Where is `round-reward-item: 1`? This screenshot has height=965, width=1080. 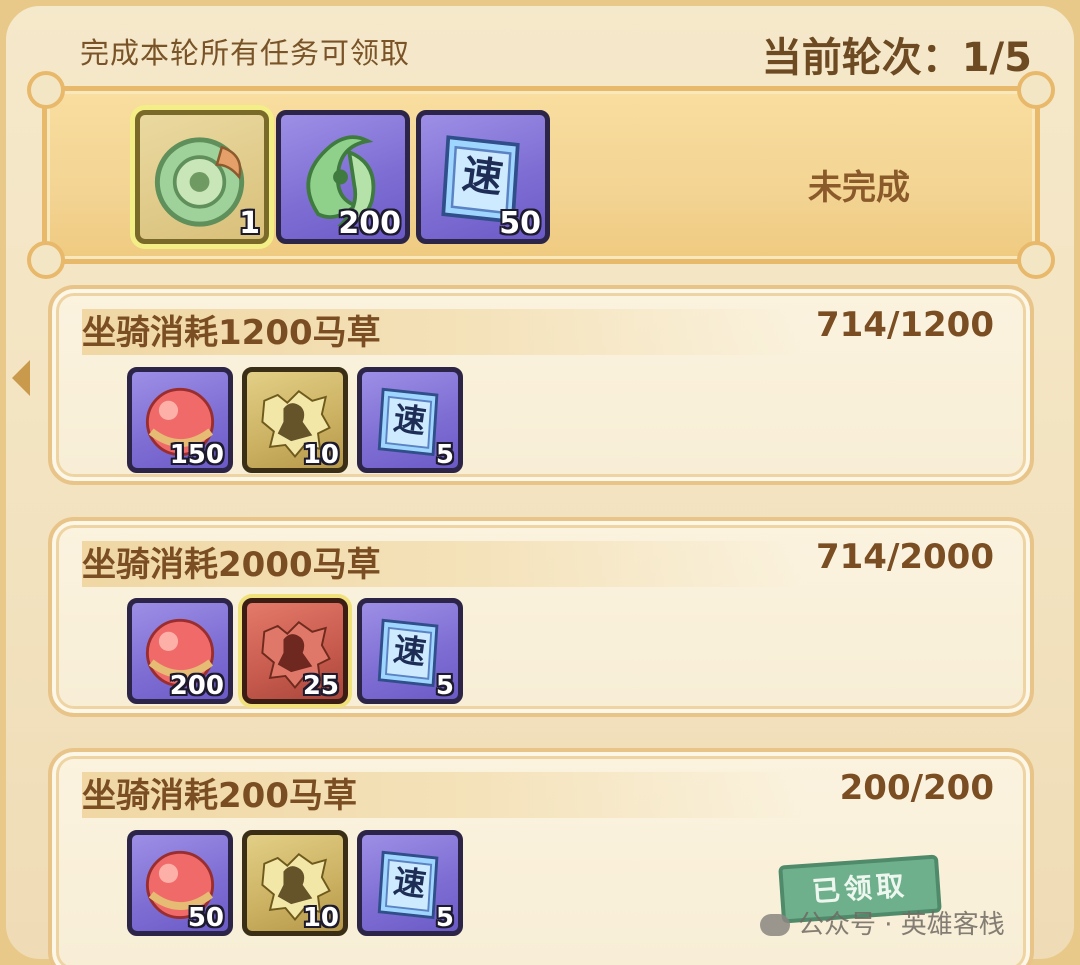 round-reward-item: 1 is located at coordinates (202, 177).